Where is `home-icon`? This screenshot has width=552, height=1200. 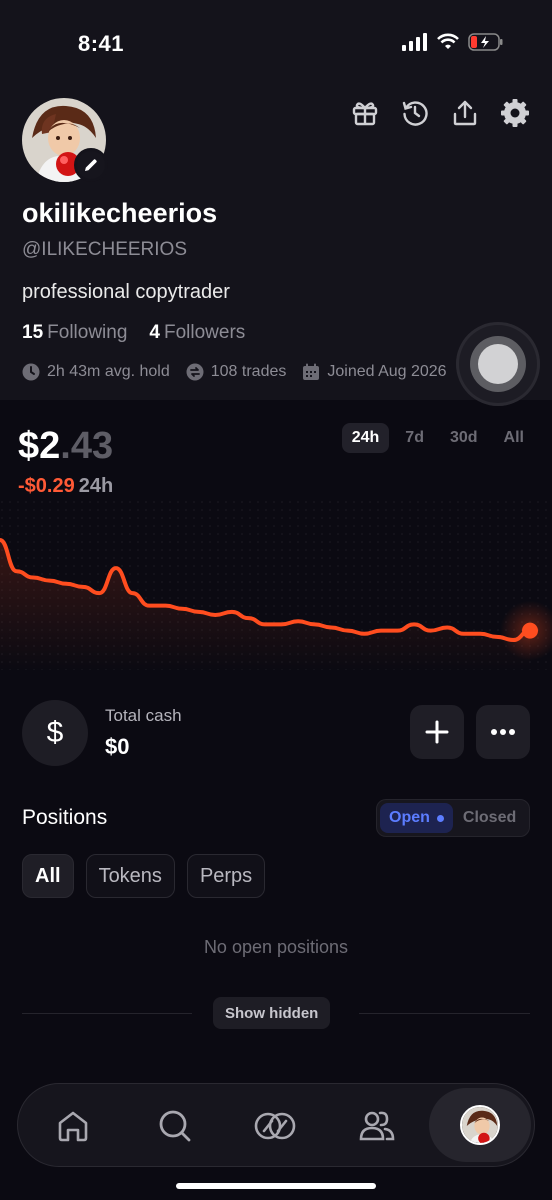
home-icon is located at coordinates (73, 1126).